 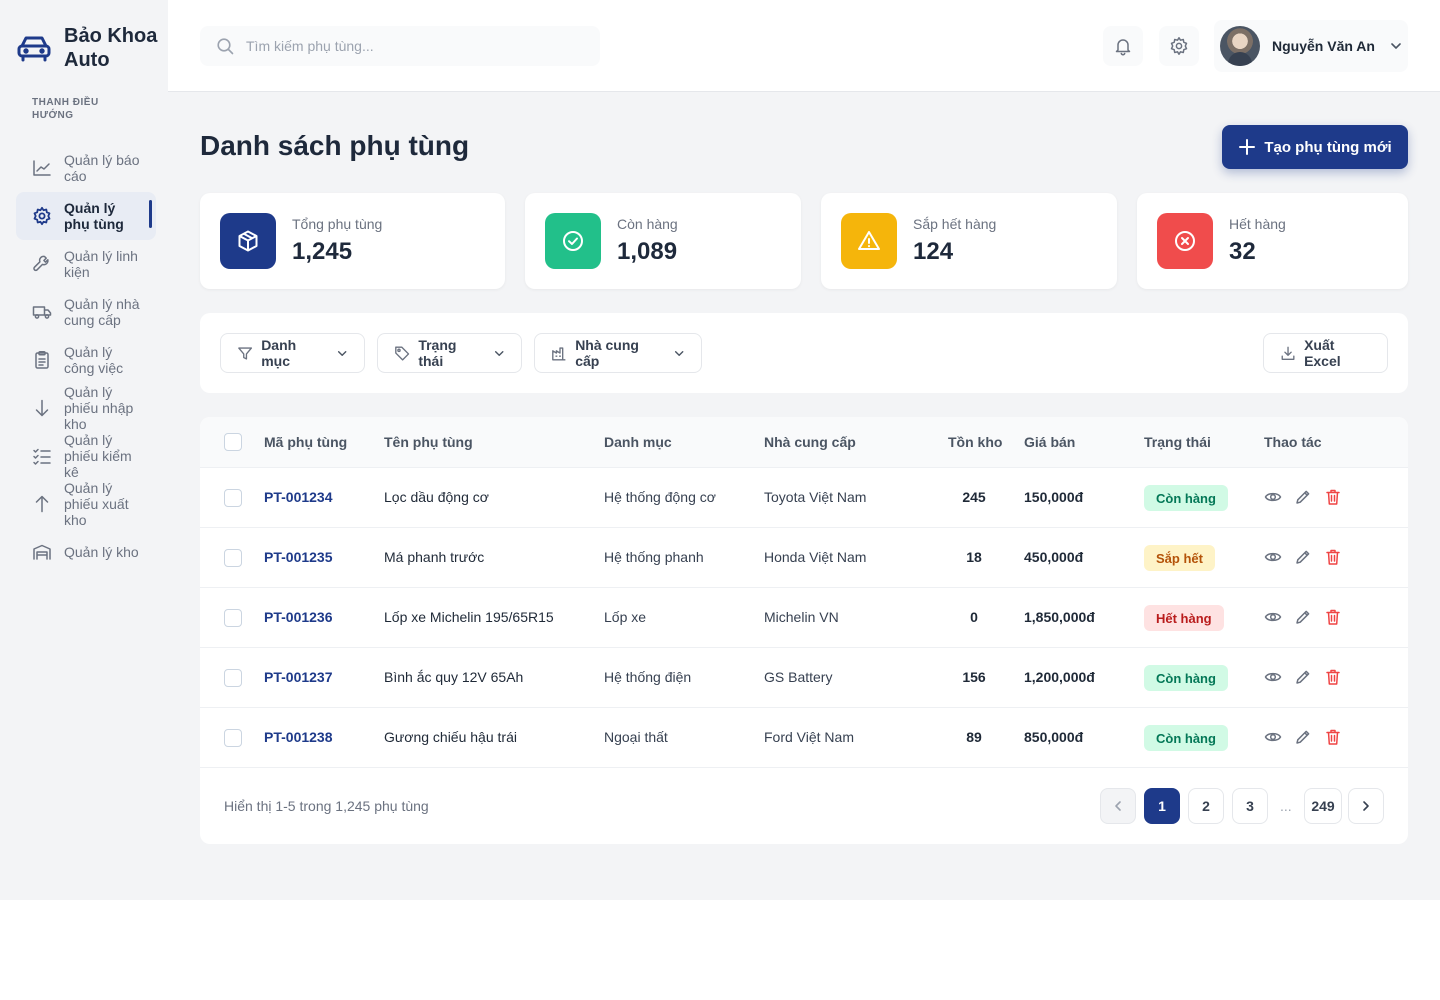 I want to click on supplier-filter-label: Nhà cung cấp, so click(x=607, y=353).